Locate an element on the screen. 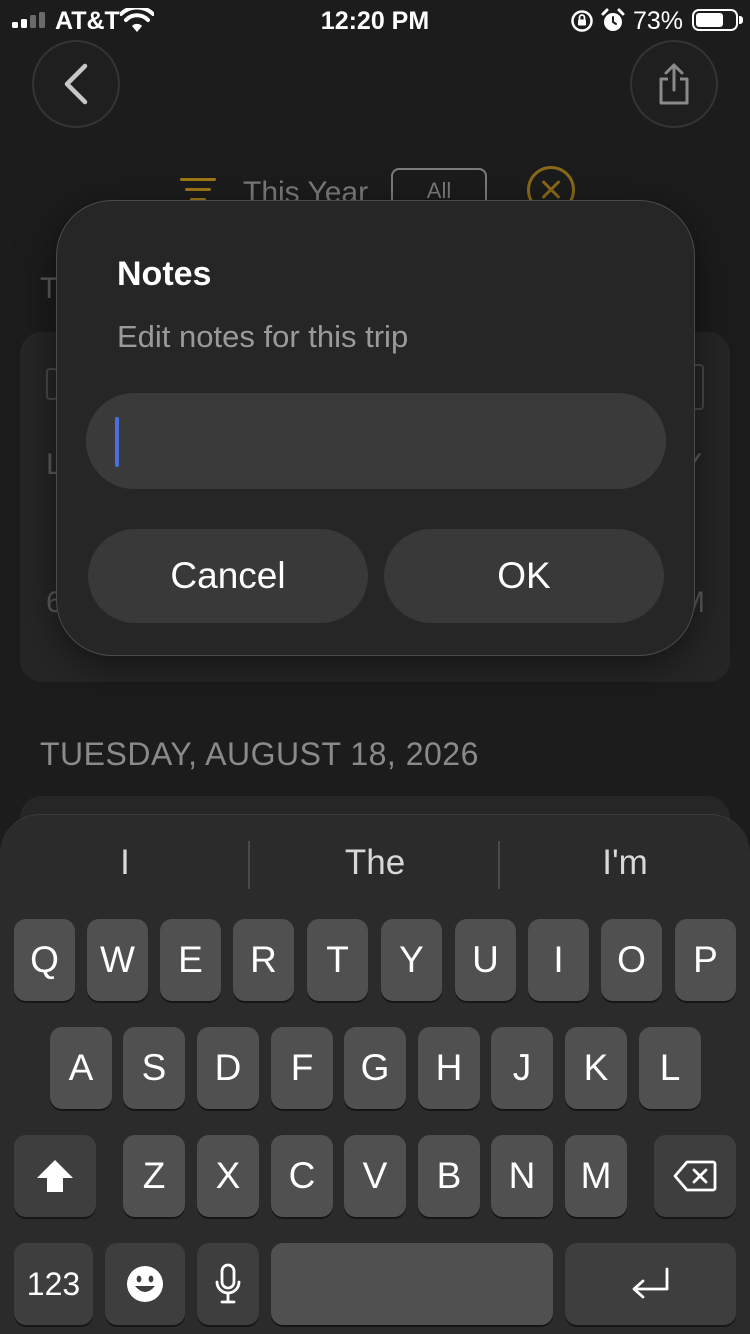  key-v: V is located at coordinates (375, 1176).